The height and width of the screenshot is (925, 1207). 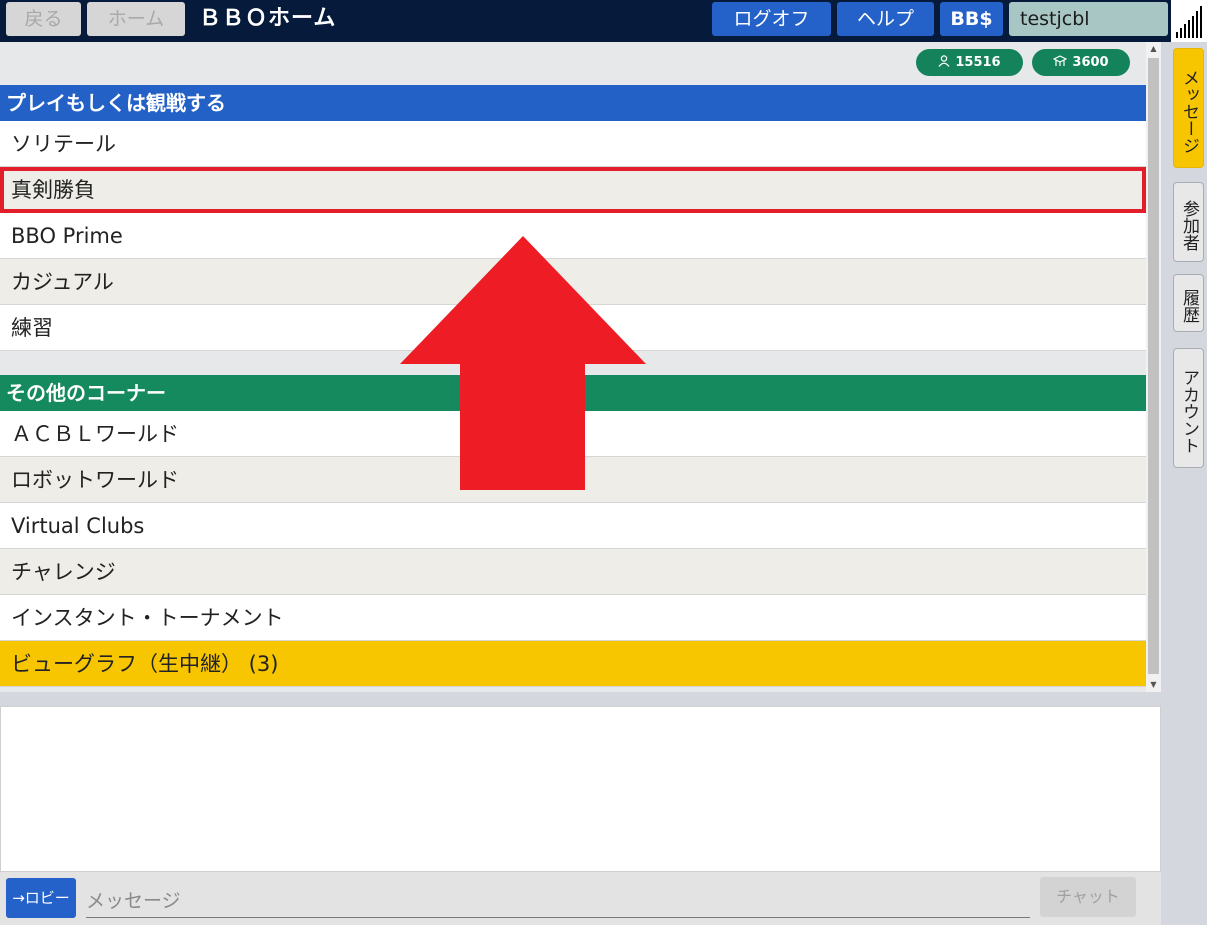 I want to click on list-item-challenges: チャレンジ, so click(x=573, y=572).